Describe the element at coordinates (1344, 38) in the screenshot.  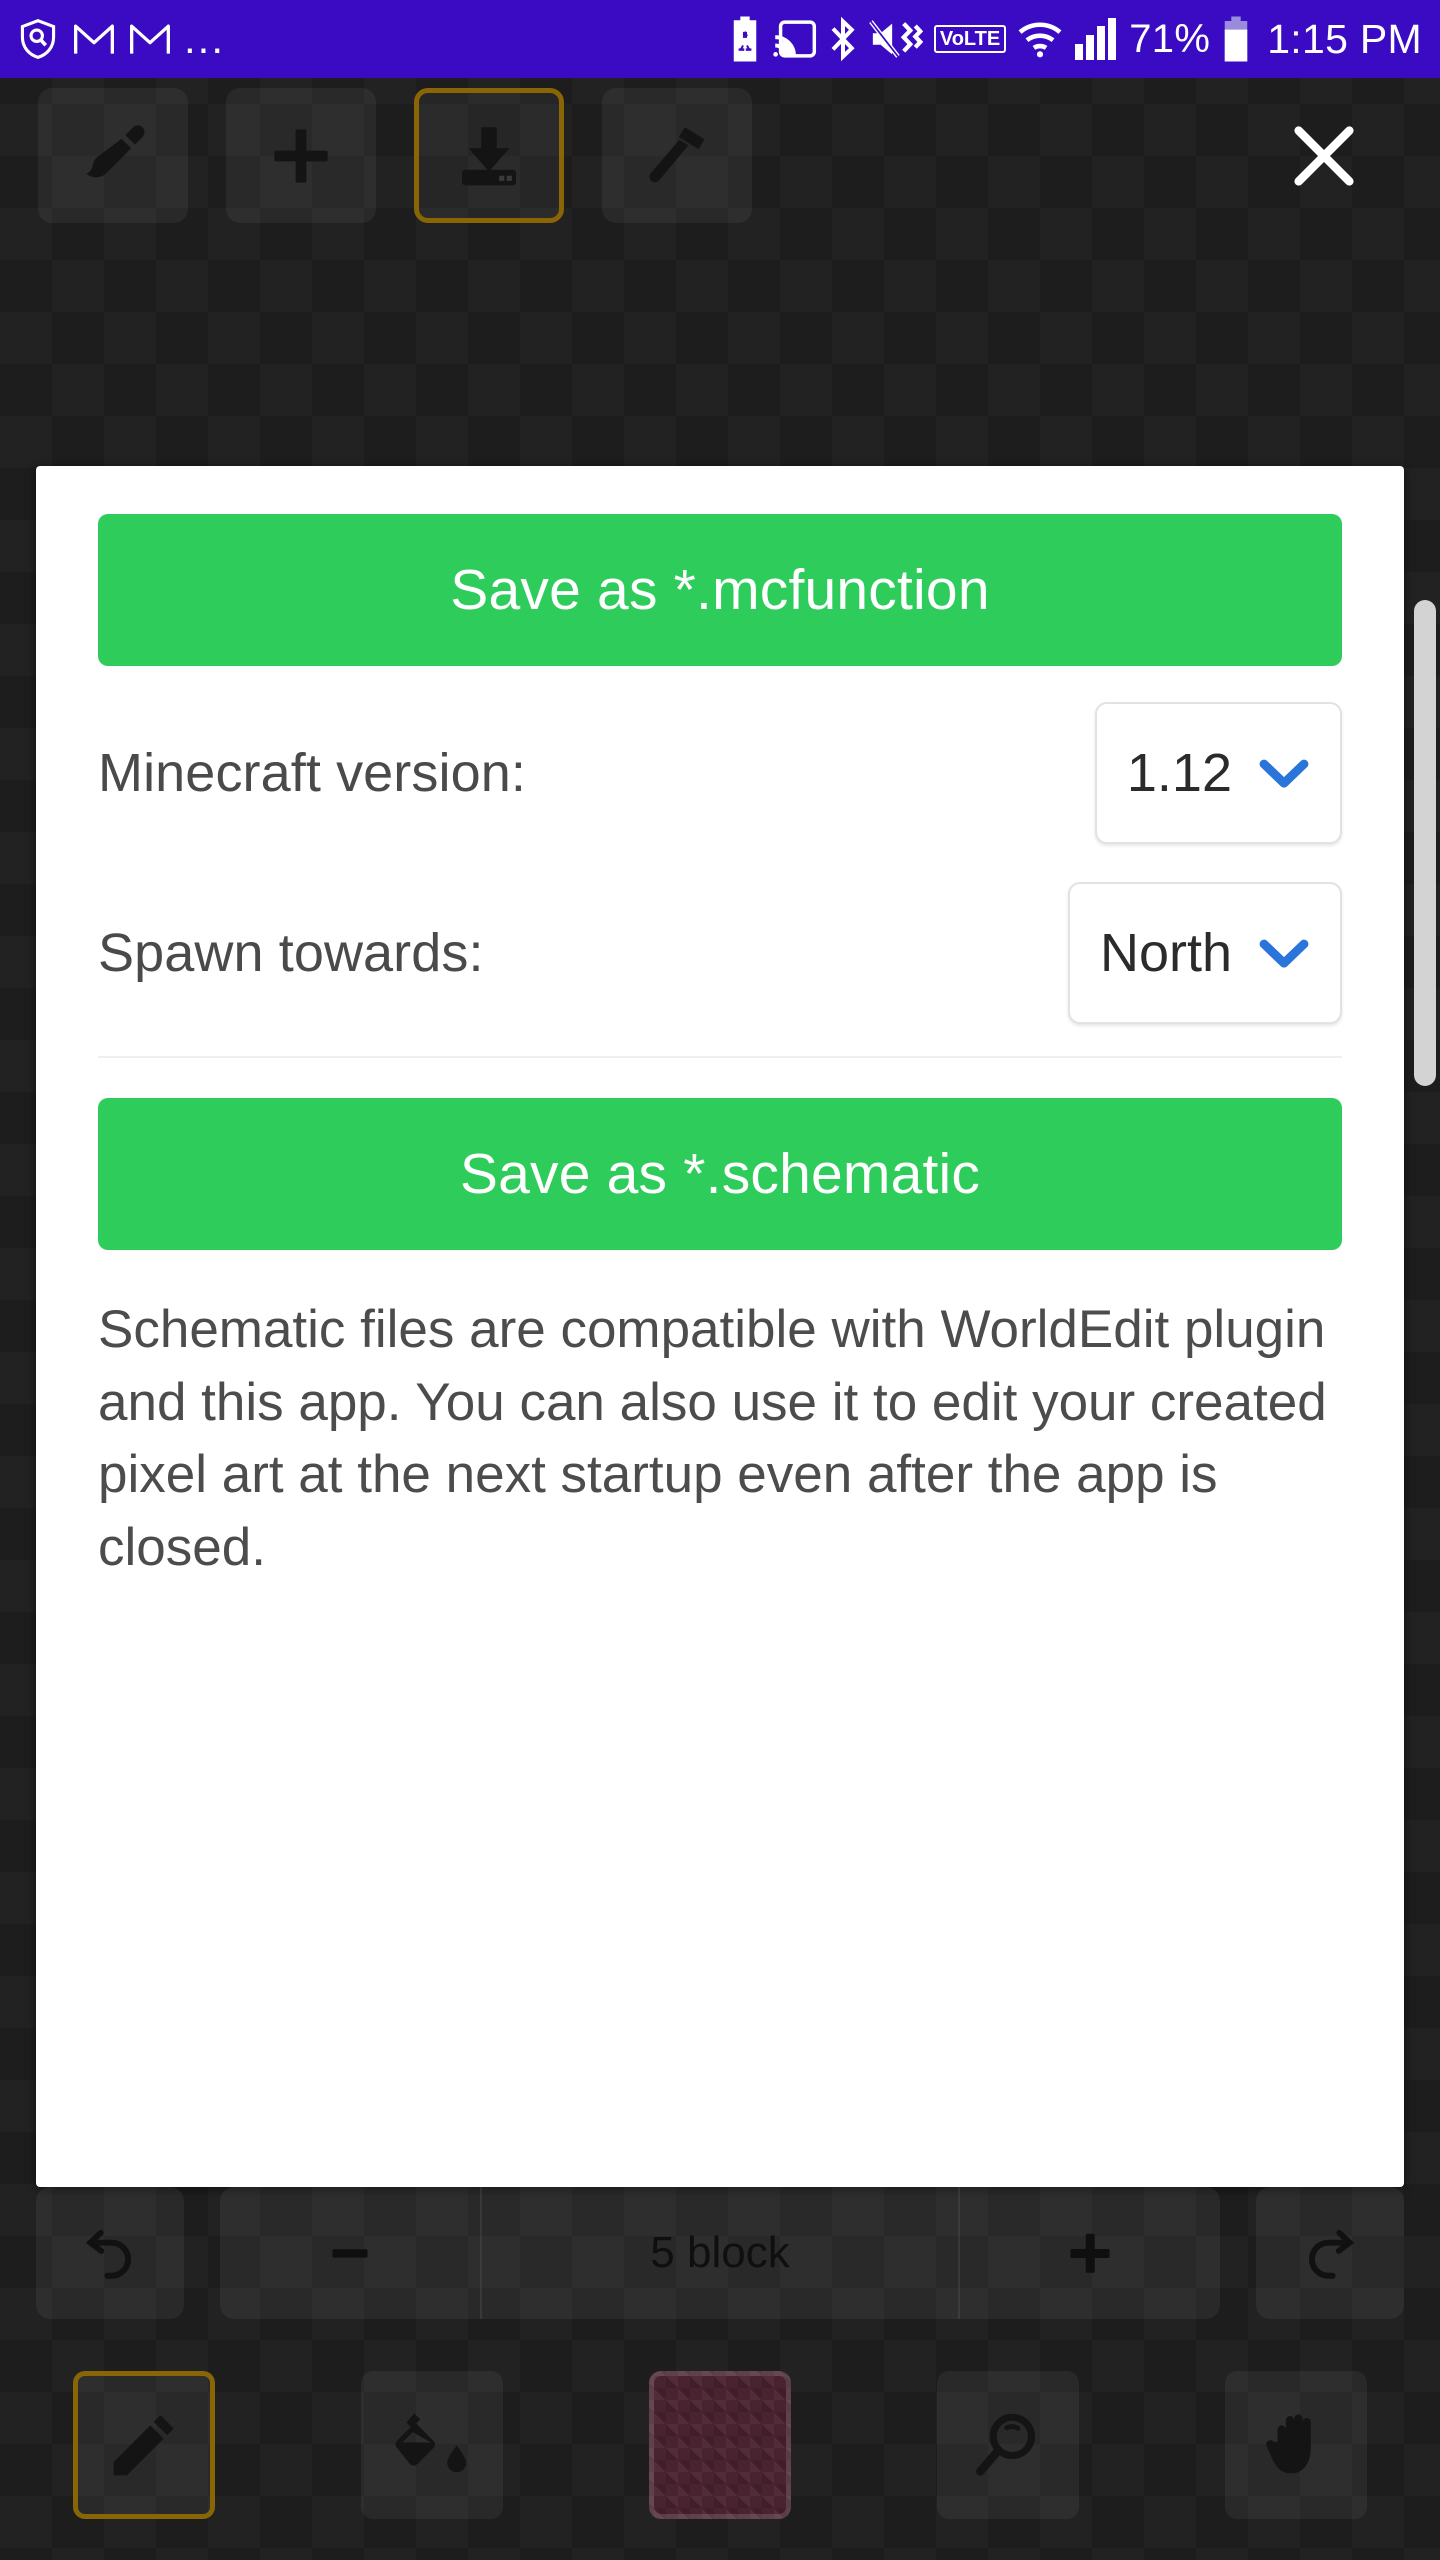
I see `clock-label: 1:15 PM` at that location.